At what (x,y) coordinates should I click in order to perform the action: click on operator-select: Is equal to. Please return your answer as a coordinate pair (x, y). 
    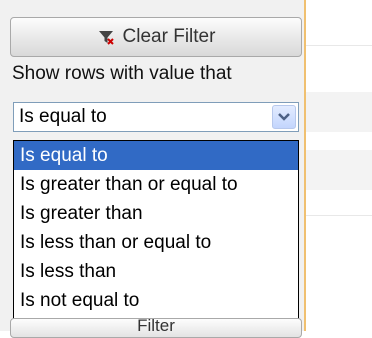
    Looking at the image, I should click on (156, 117).